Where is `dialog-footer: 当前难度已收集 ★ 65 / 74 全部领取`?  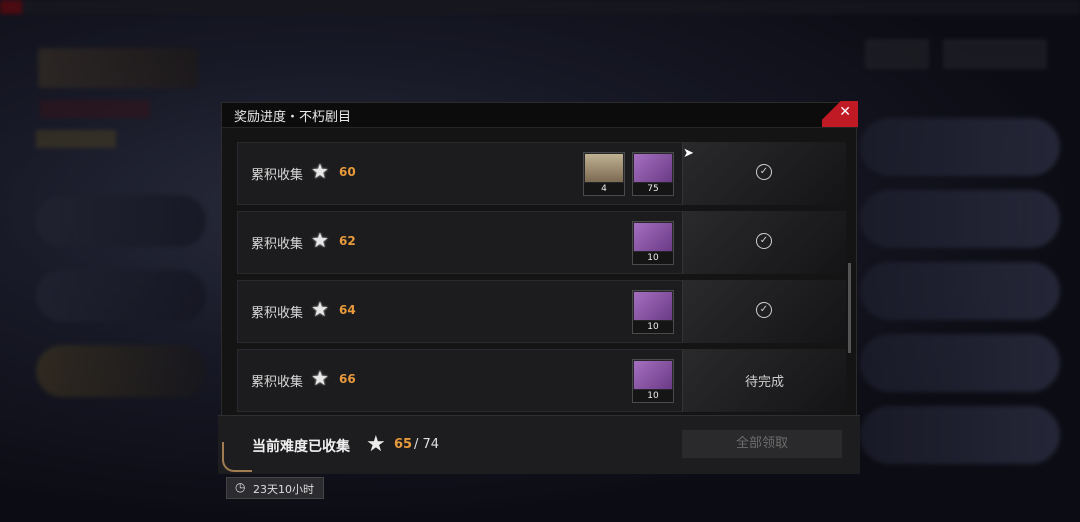 dialog-footer: 当前难度已收集 ★ 65 / 74 全部领取 is located at coordinates (539, 444).